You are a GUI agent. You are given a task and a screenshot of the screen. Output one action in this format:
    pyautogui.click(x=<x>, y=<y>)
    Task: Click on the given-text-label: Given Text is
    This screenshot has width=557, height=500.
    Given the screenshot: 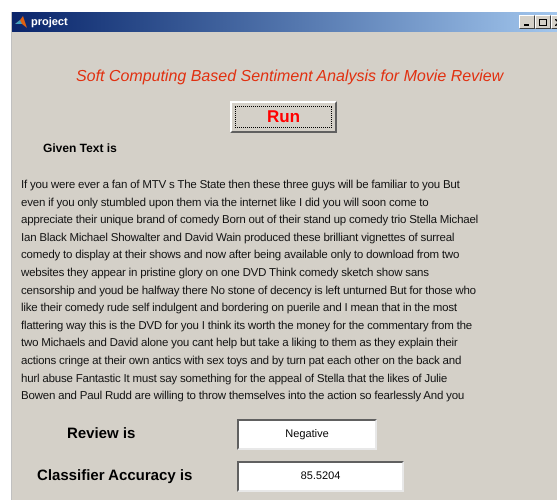 What is the action you would take?
    pyautogui.click(x=80, y=148)
    